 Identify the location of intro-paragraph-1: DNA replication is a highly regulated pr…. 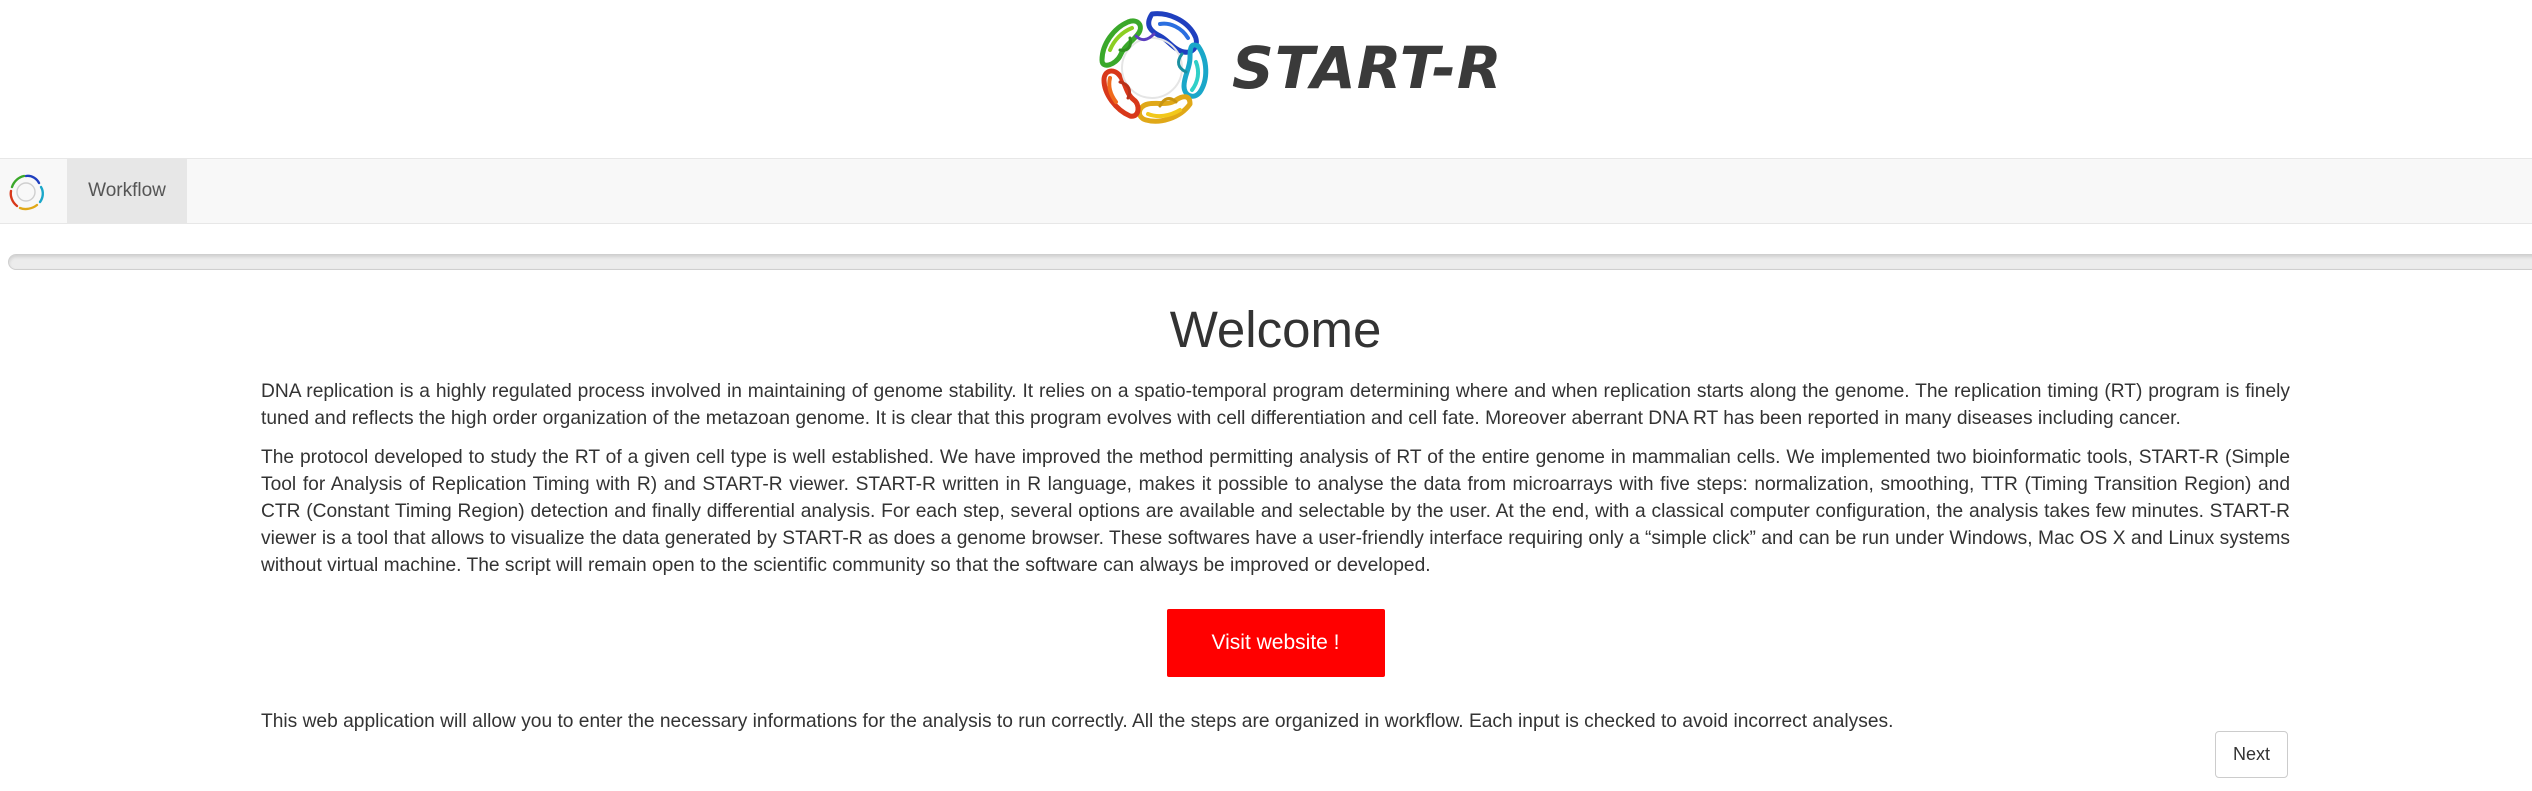
(1275, 405).